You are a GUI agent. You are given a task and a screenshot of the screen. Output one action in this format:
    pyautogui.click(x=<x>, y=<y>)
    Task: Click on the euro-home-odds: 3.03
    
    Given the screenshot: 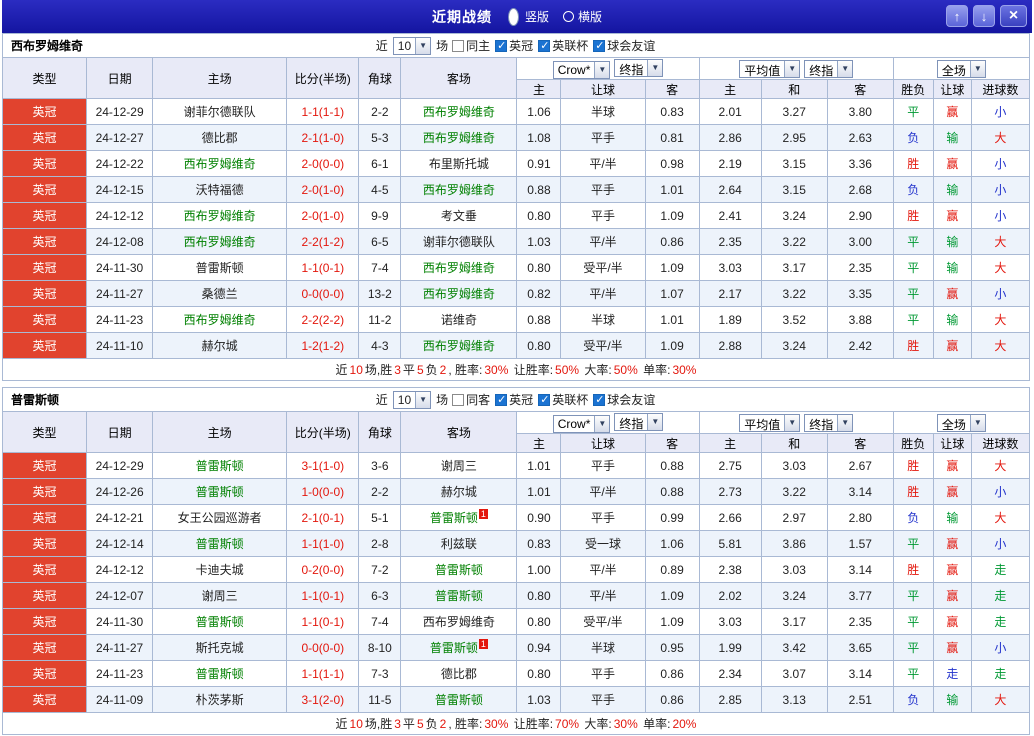 What is the action you would take?
    pyautogui.click(x=730, y=621)
    